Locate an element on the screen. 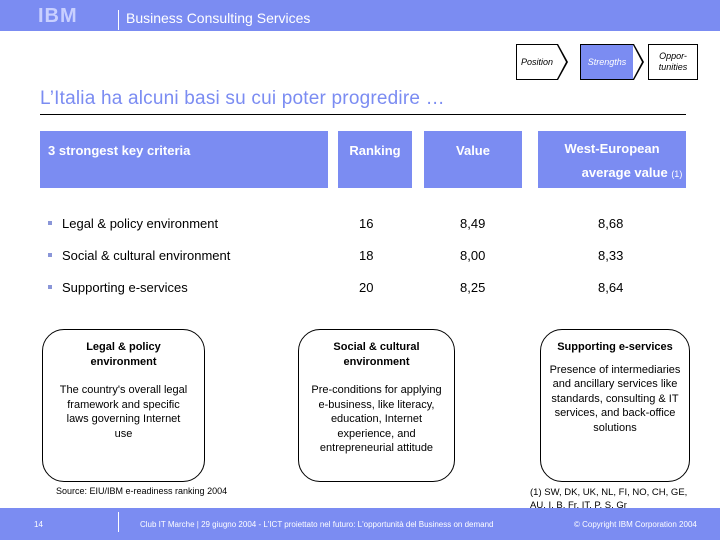 Image resolution: width=720 pixels, height=540 pixels. ibm-logo: IBM is located at coordinates (58, 16).